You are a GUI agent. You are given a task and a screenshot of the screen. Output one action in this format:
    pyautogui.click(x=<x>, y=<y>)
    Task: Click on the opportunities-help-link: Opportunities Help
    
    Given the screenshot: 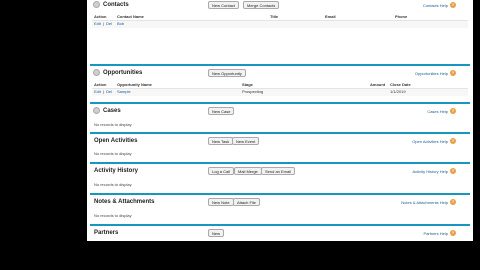 What is the action you would take?
    pyautogui.click(x=431, y=73)
    